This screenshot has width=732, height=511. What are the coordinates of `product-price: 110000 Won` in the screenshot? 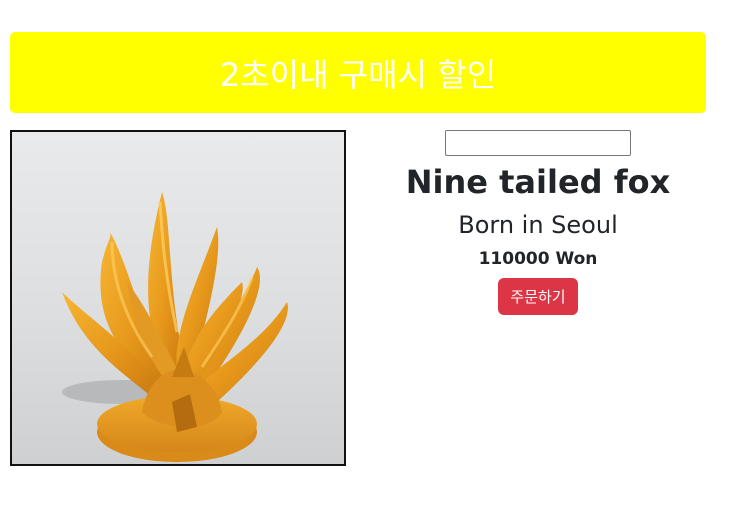 It's located at (538, 259).